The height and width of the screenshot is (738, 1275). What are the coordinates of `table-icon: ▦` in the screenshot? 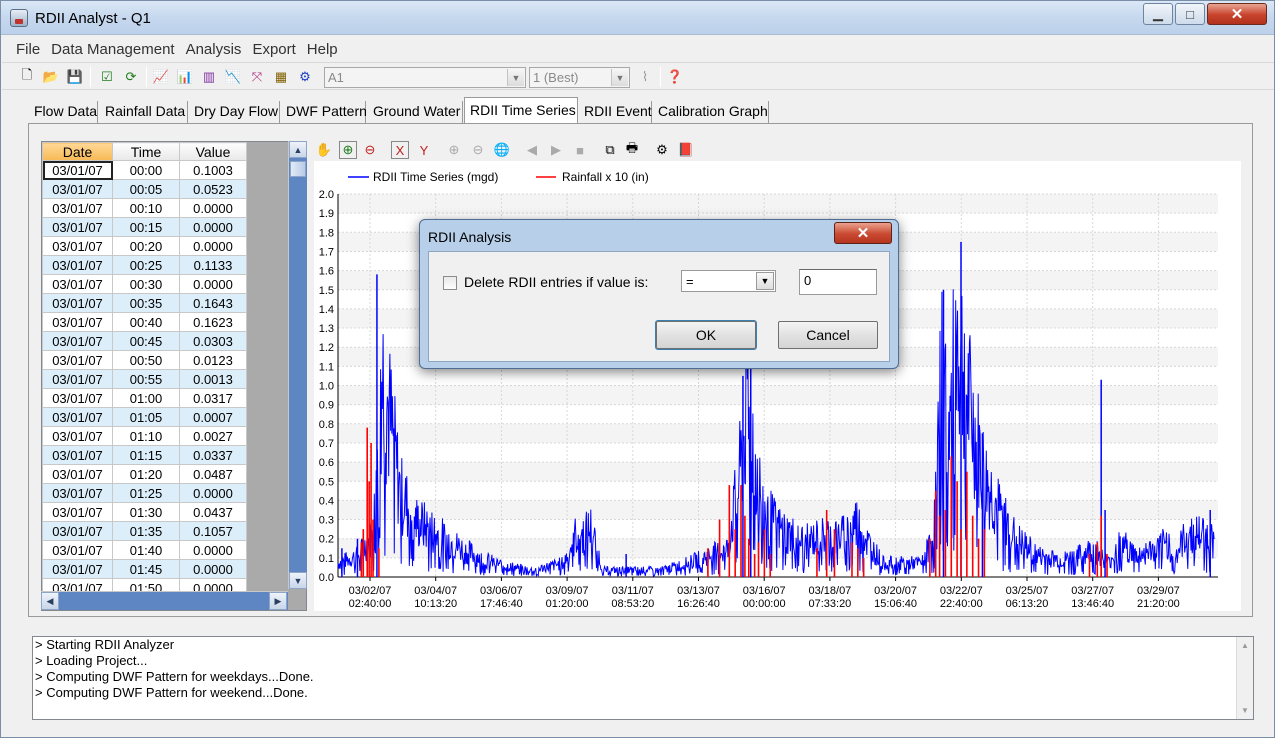 It's located at (281, 77).